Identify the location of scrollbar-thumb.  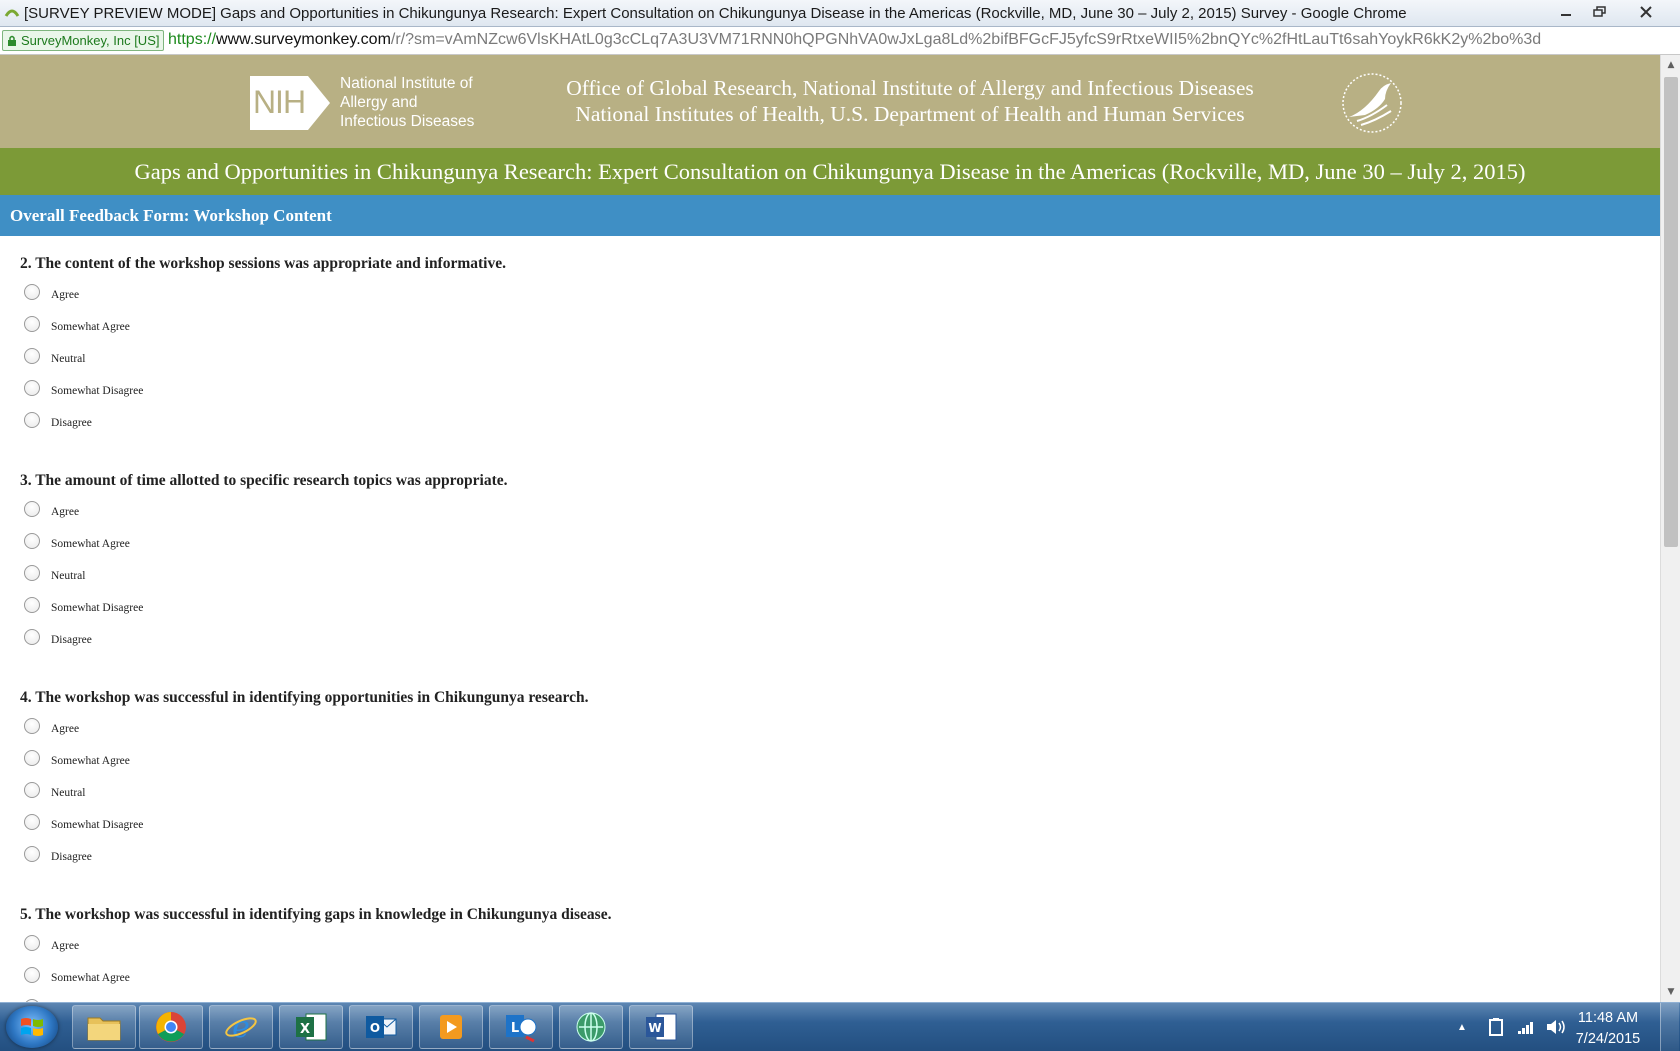
(1671, 312).